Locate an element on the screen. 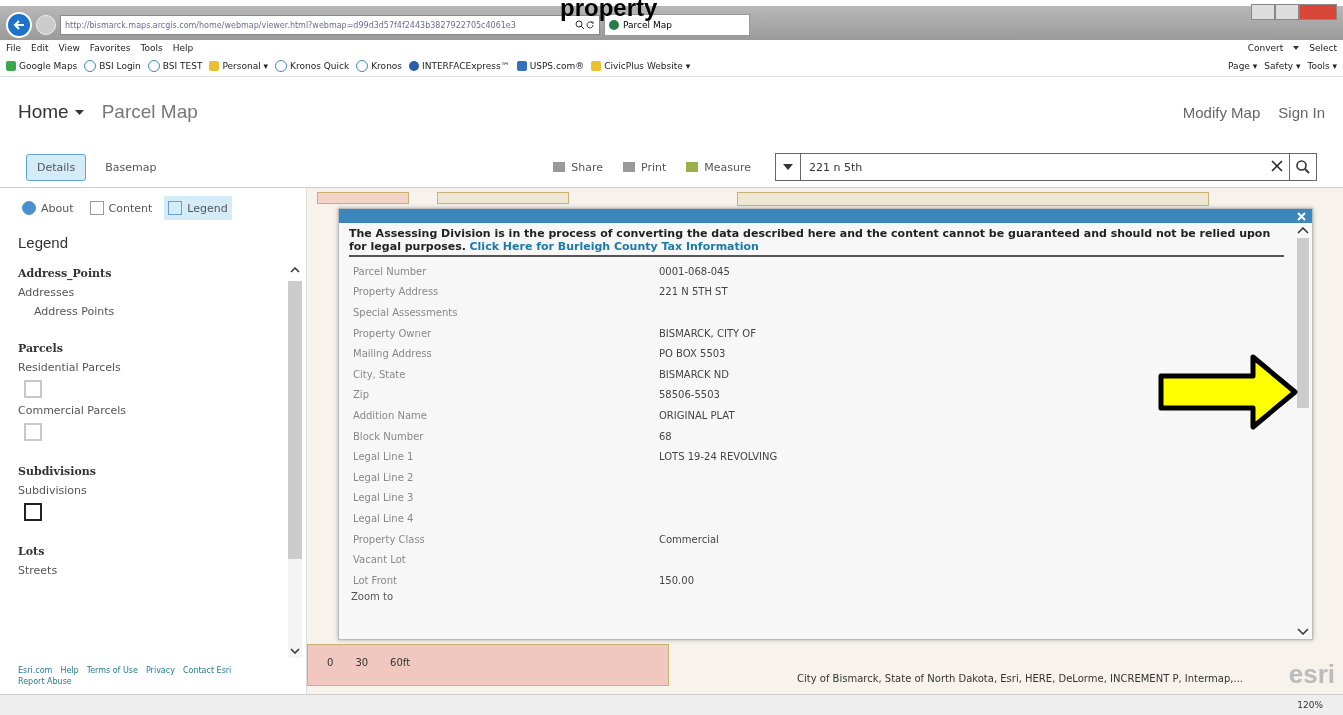 The height and width of the screenshot is (715, 1343). back-button is located at coordinates (19, 25).